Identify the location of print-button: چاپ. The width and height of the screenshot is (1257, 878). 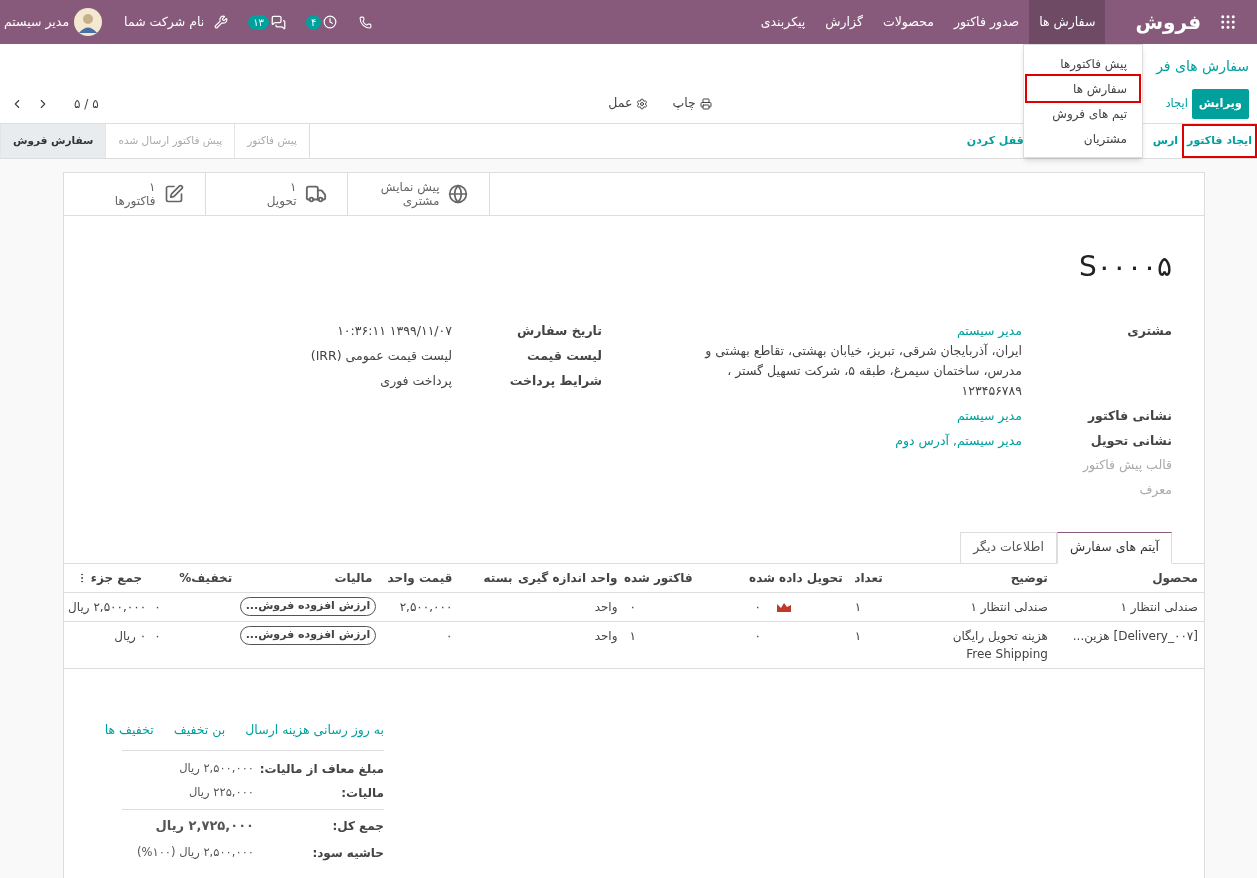
(692, 103).